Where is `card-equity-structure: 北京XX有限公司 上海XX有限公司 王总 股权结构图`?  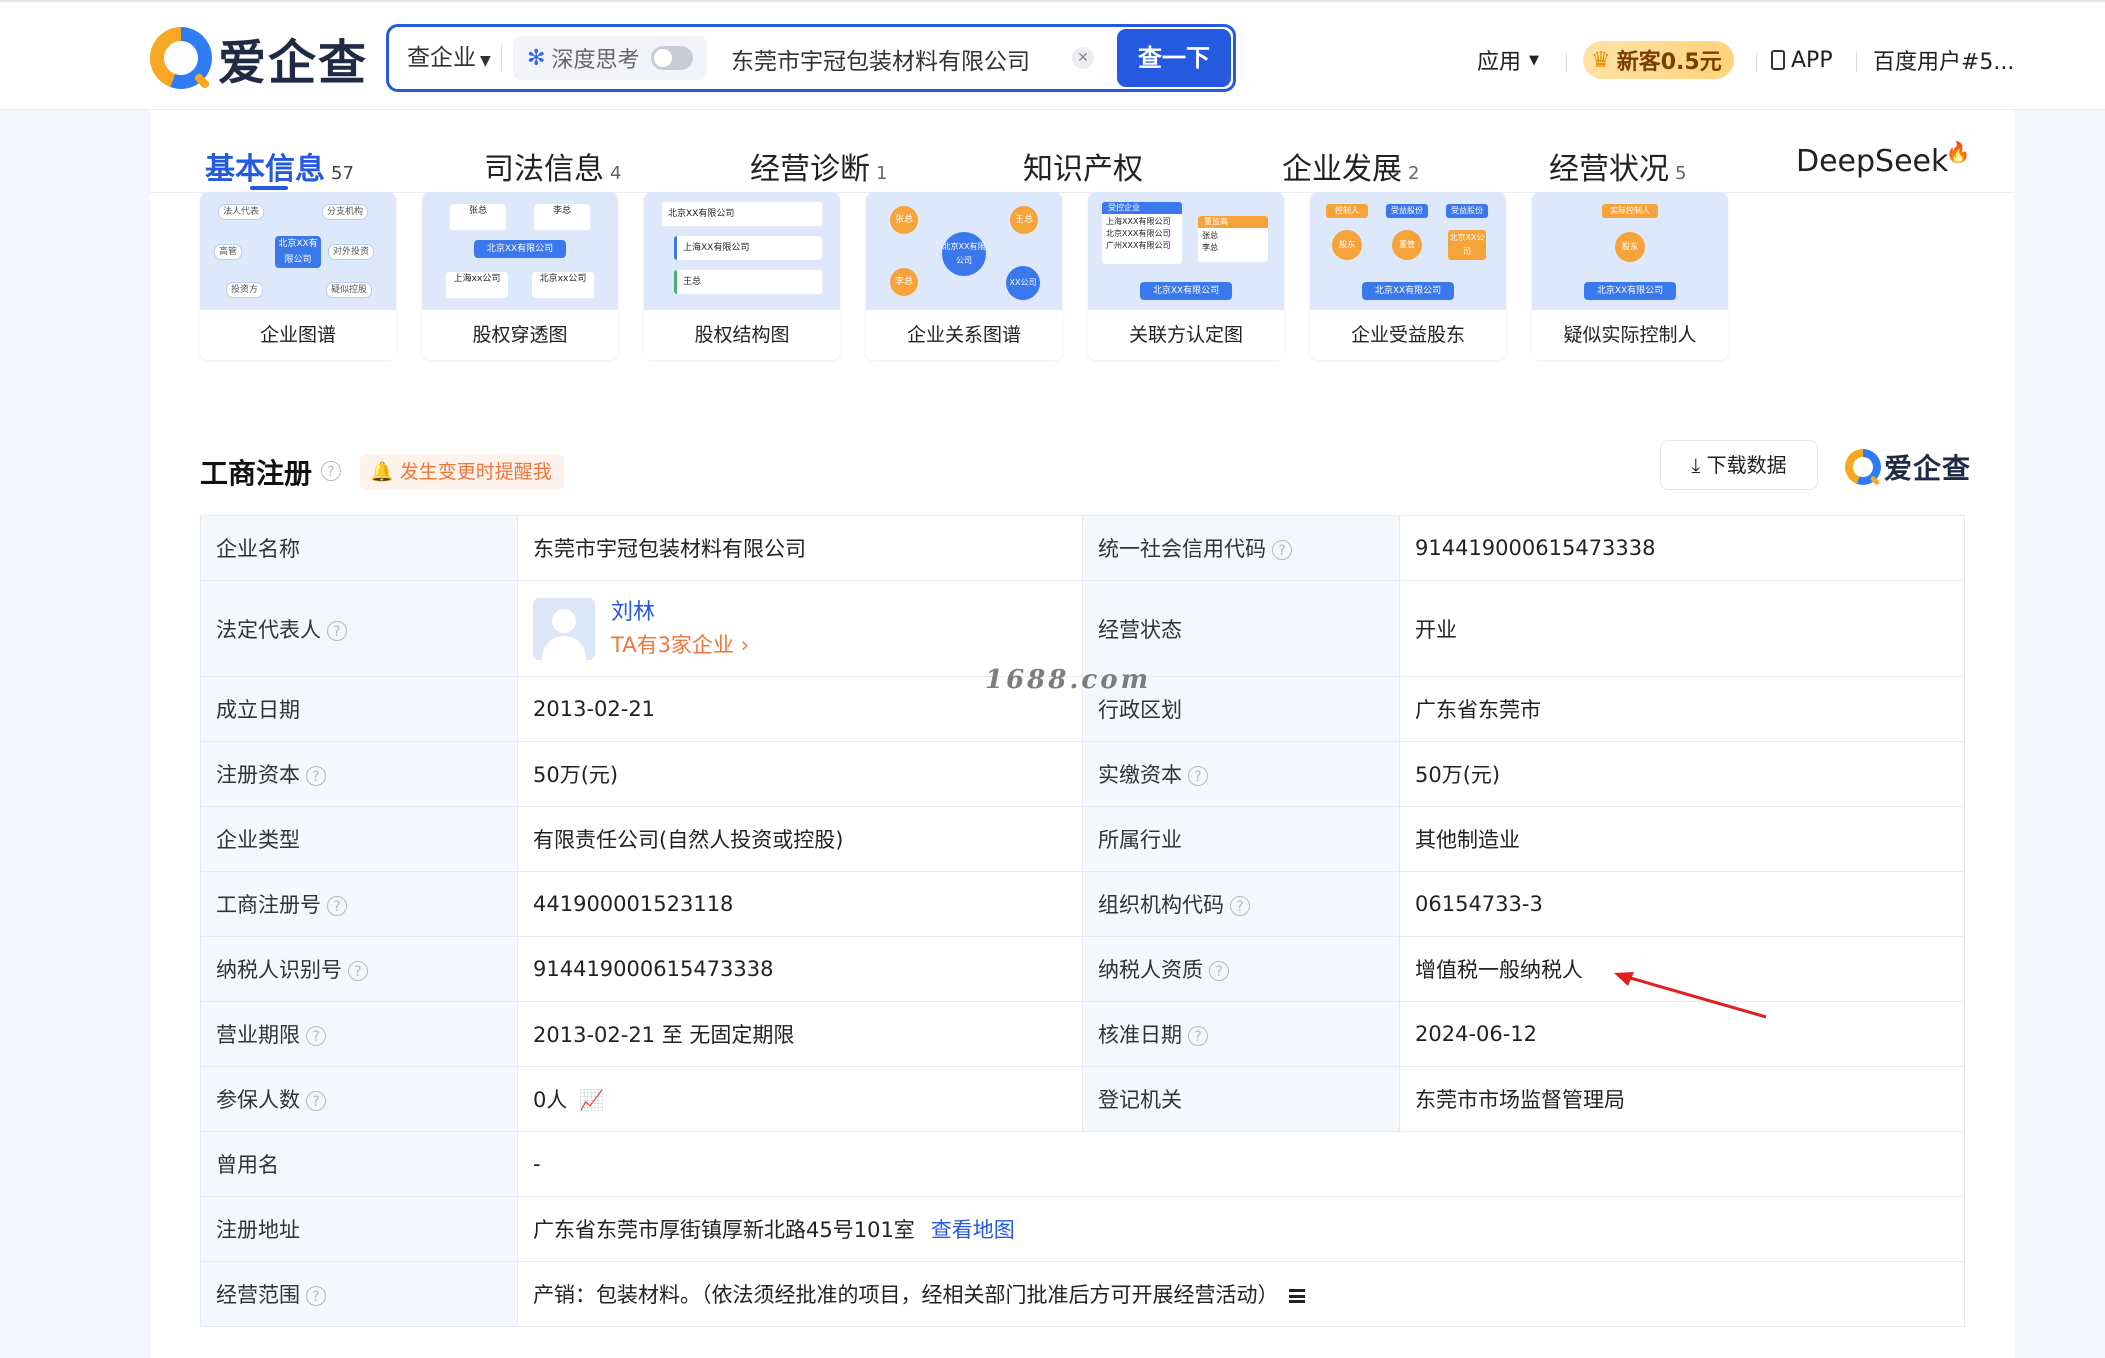 card-equity-structure: 北京XX有限公司 上海XX有限公司 王总 股权结构图 is located at coordinates (742, 276).